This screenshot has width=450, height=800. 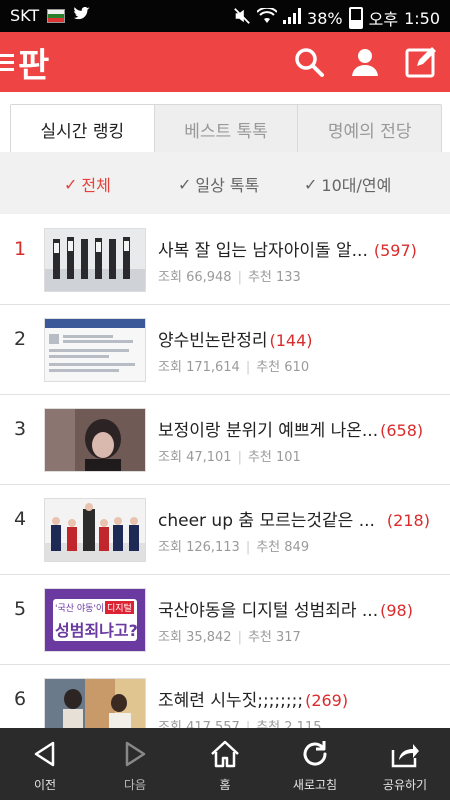 I want to click on back-button: 이전, so click(x=45, y=764).